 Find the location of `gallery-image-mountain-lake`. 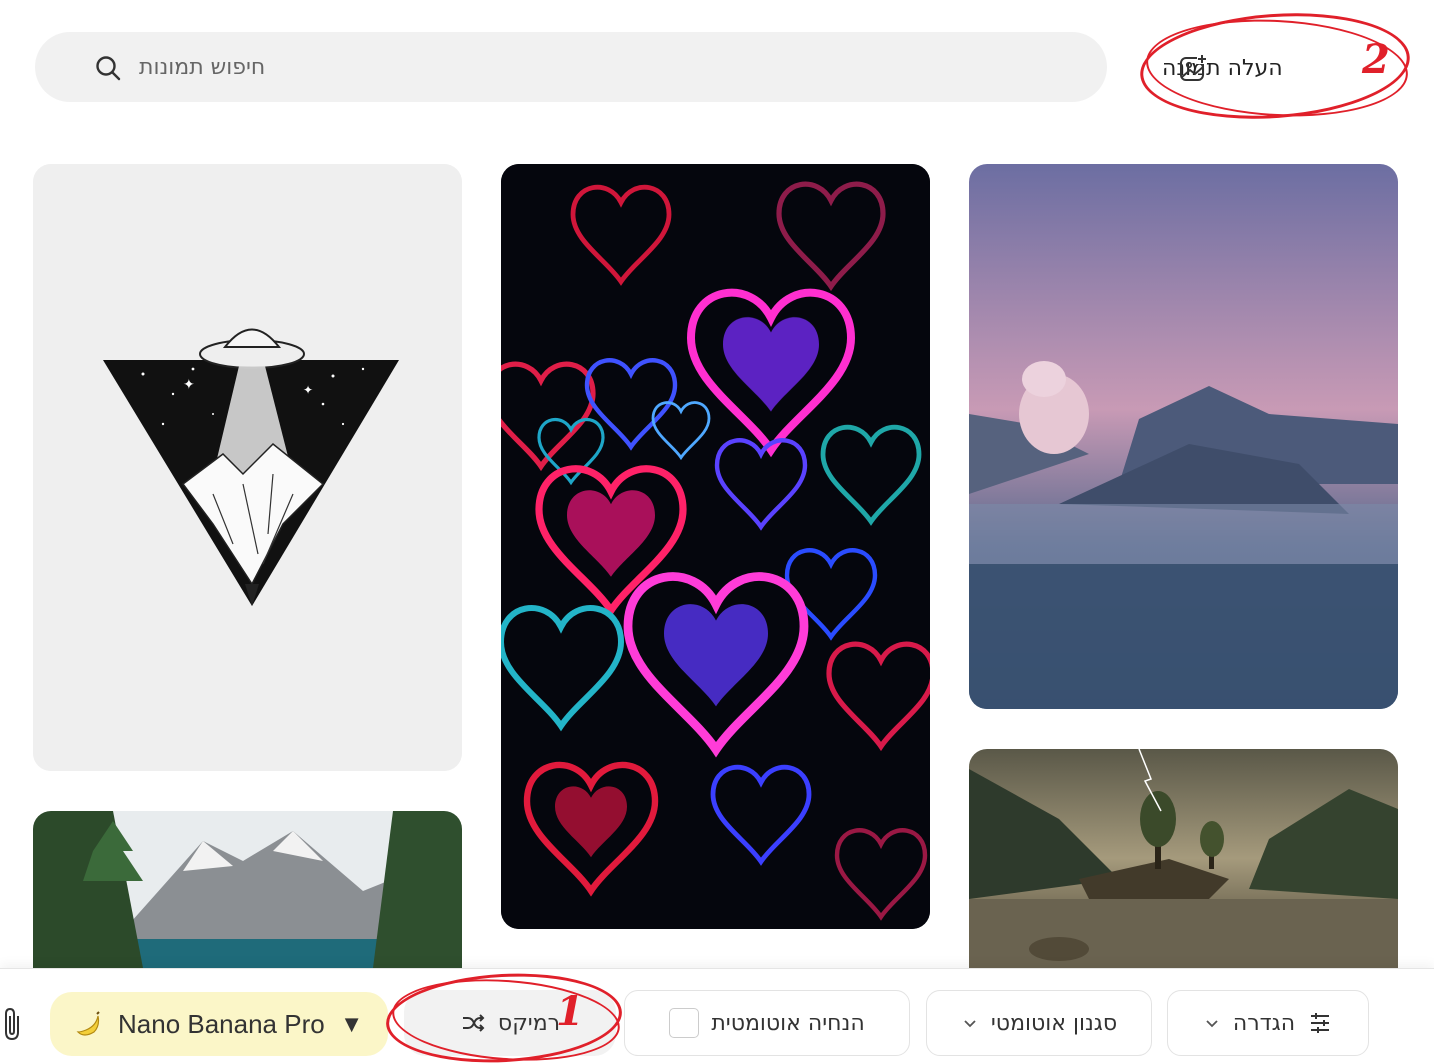

gallery-image-mountain-lake is located at coordinates (247, 889).